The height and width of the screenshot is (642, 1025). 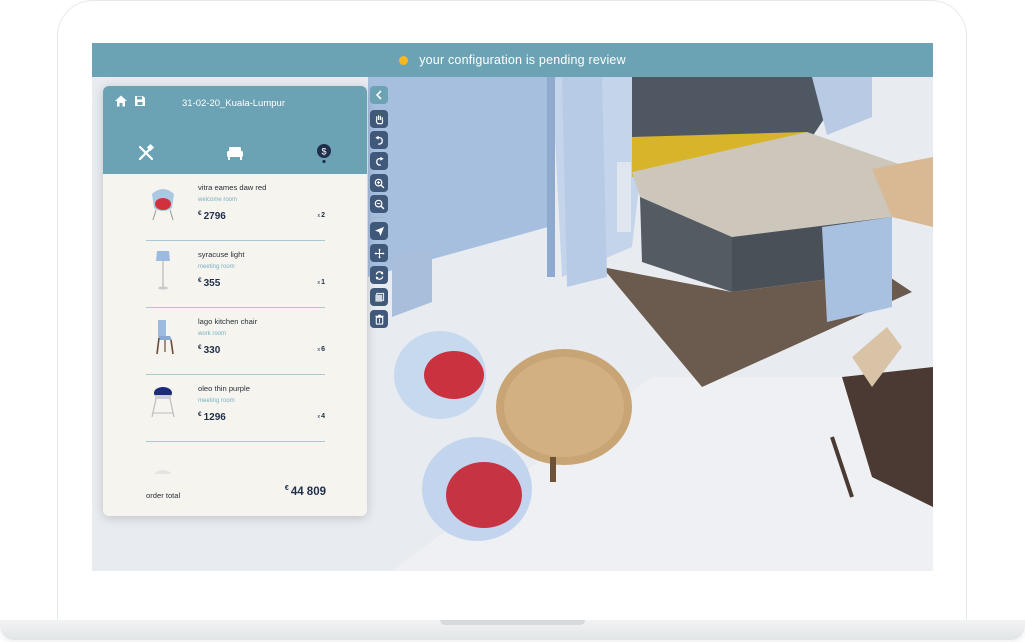 I want to click on rotate-tool-button, so click(x=379, y=275).